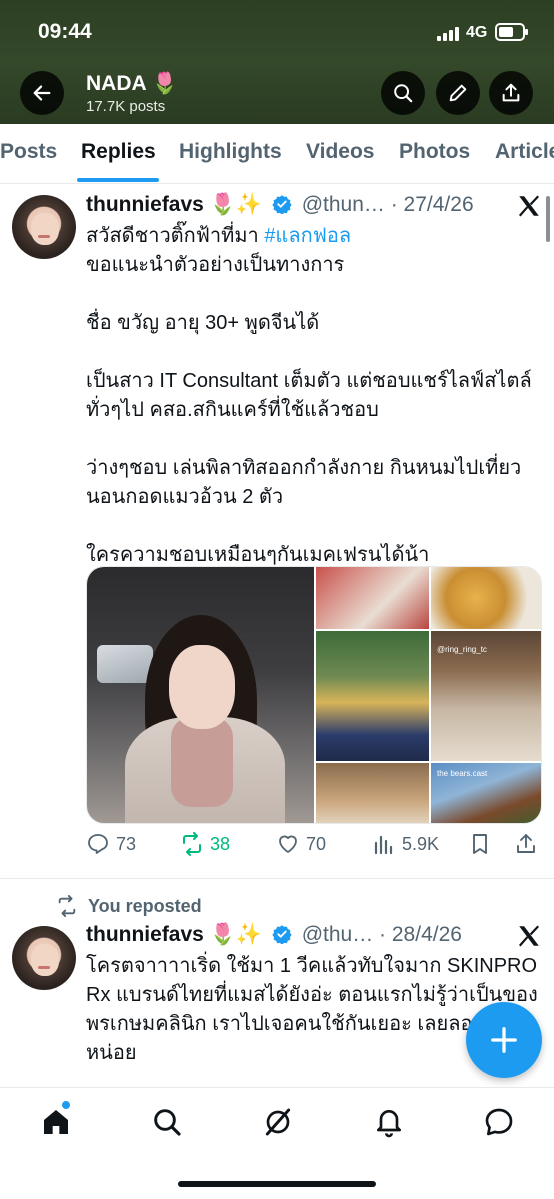 The image size is (554, 1199). I want to click on share-tweet-button, so click(526, 844).